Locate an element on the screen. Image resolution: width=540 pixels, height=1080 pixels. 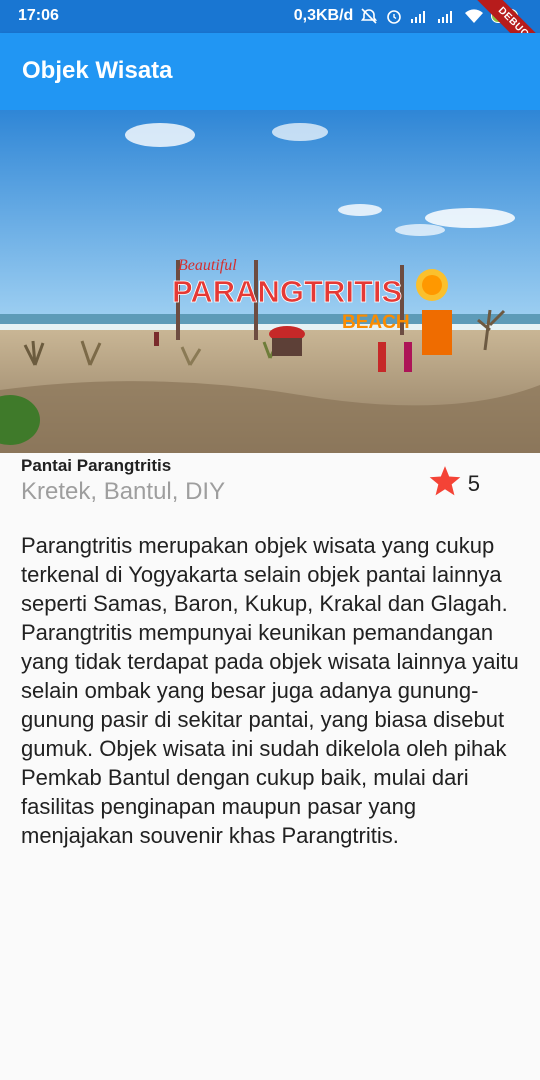
app-bar-title: Objek Wisata is located at coordinates (97, 70).